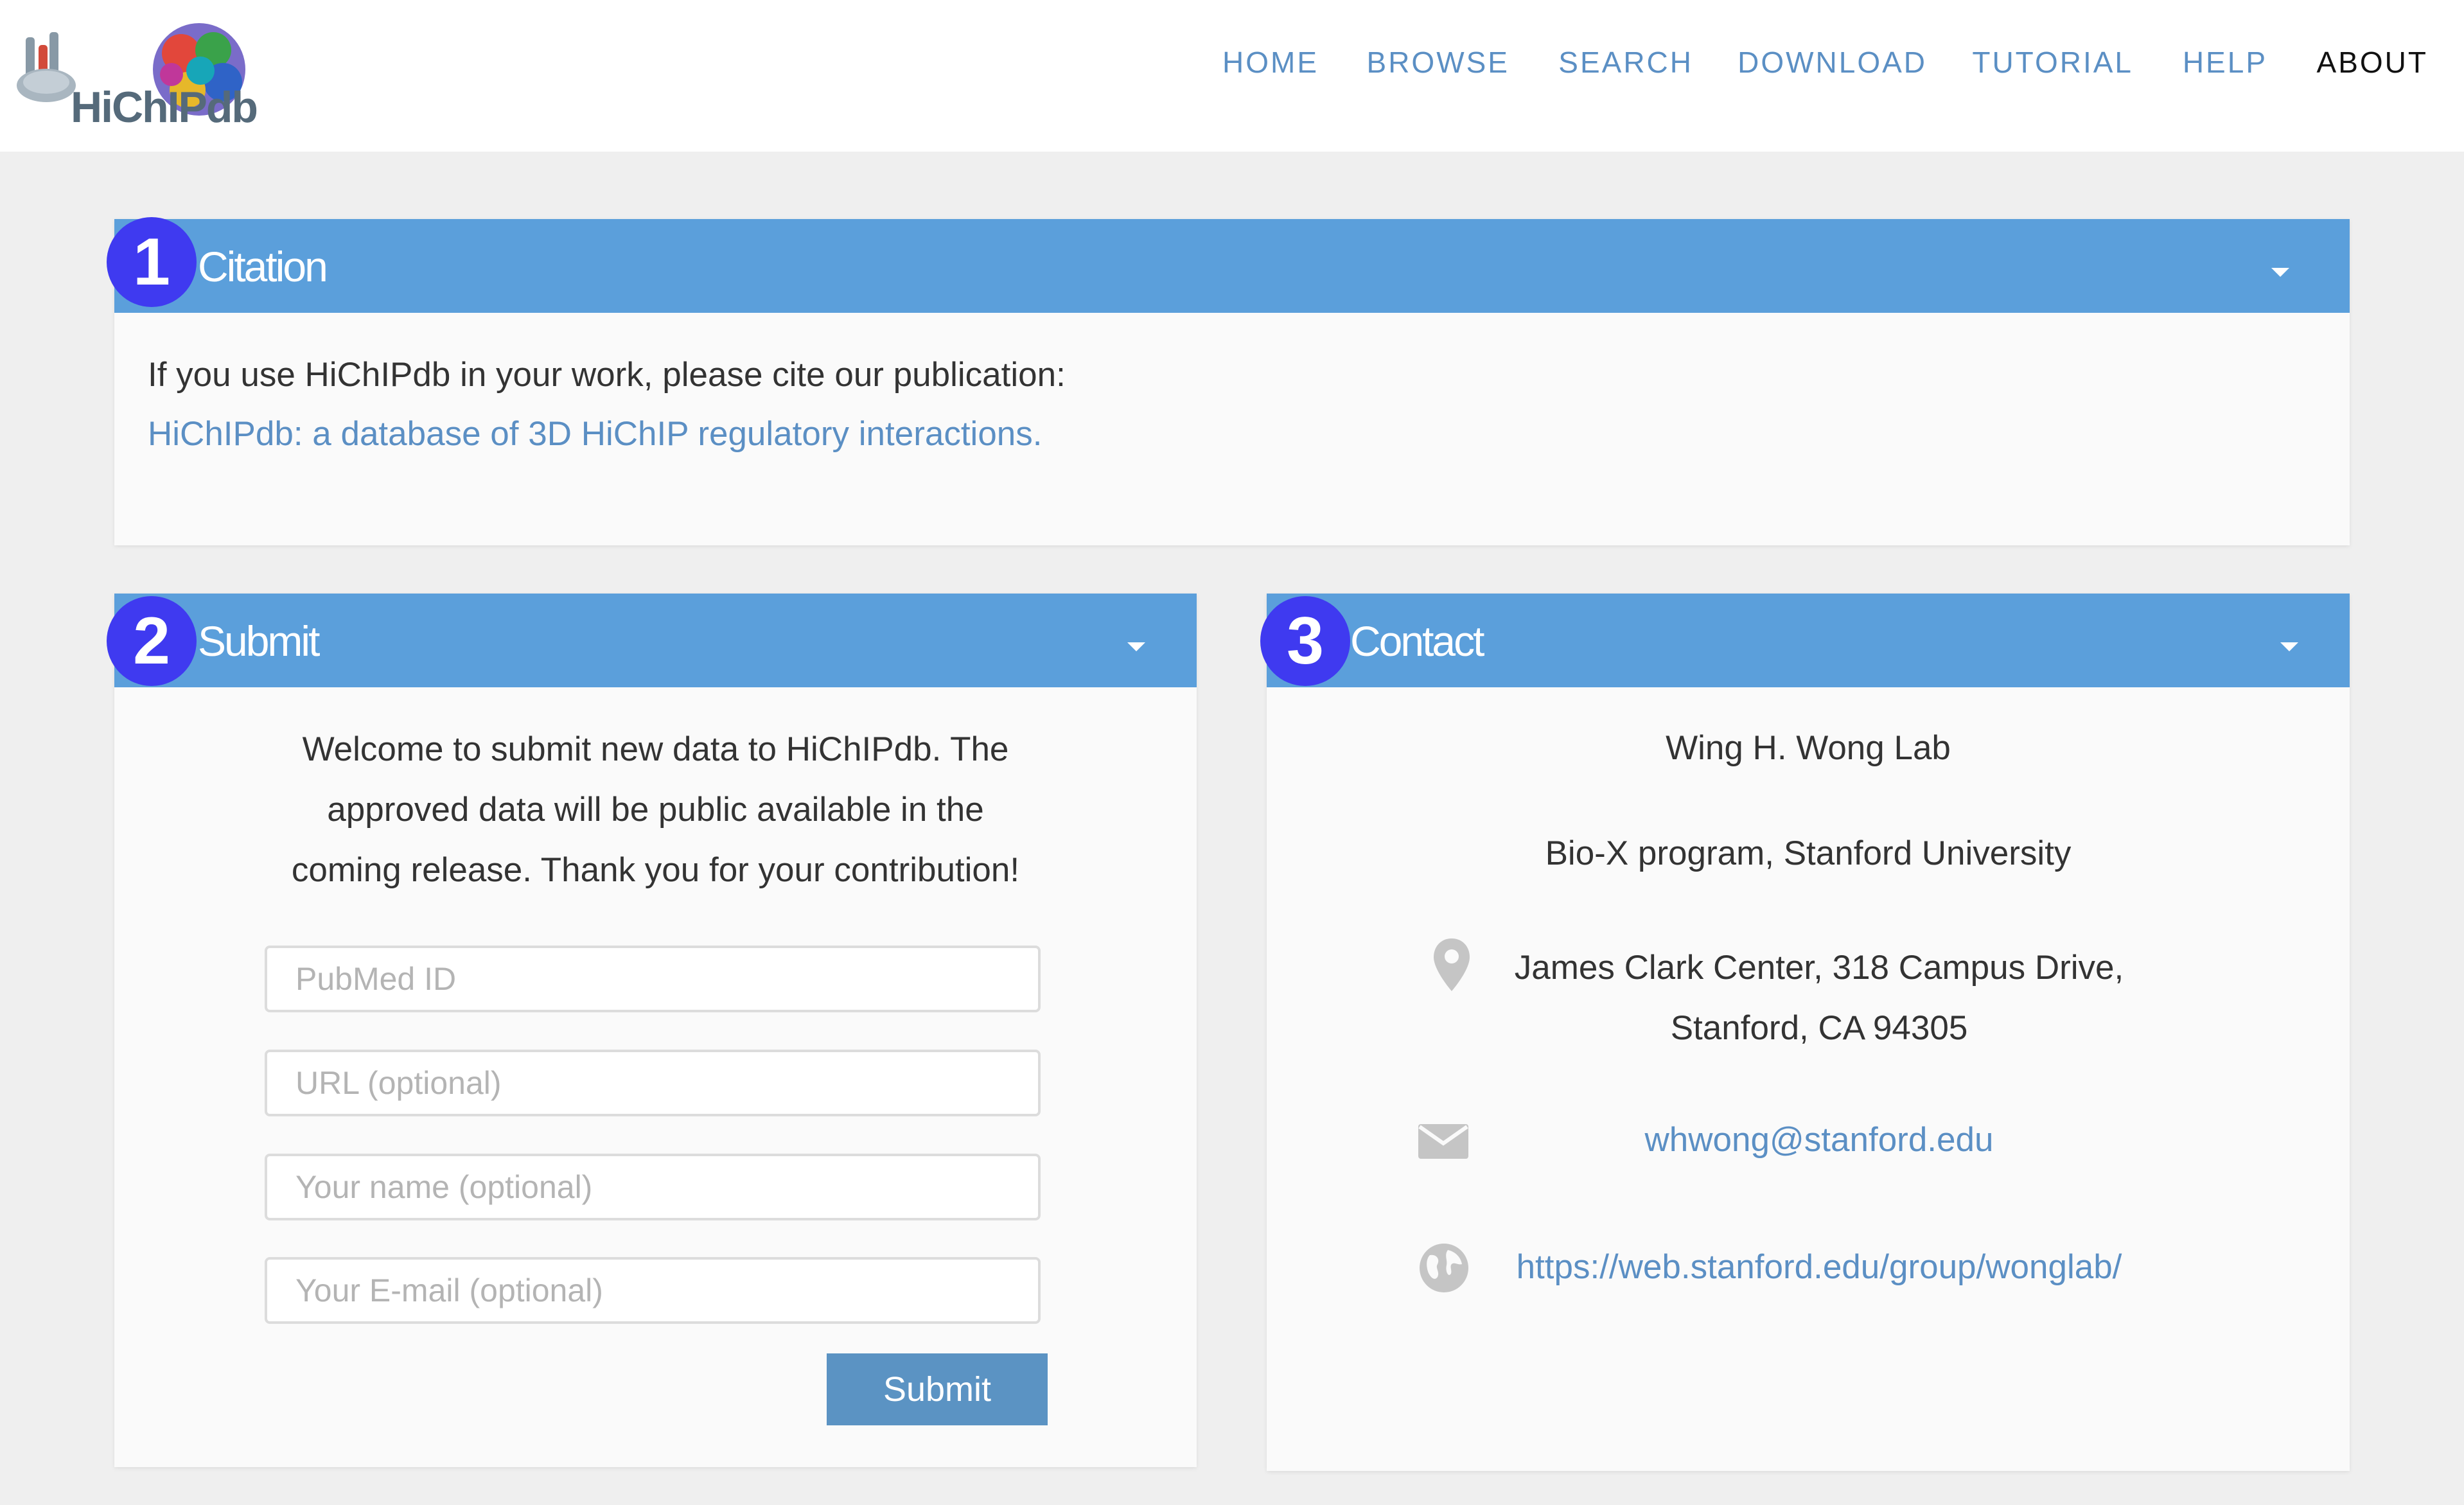 This screenshot has width=2464, height=1505. What do you see at coordinates (1625, 62) in the screenshot?
I see `nav-search: SEARCH` at bounding box center [1625, 62].